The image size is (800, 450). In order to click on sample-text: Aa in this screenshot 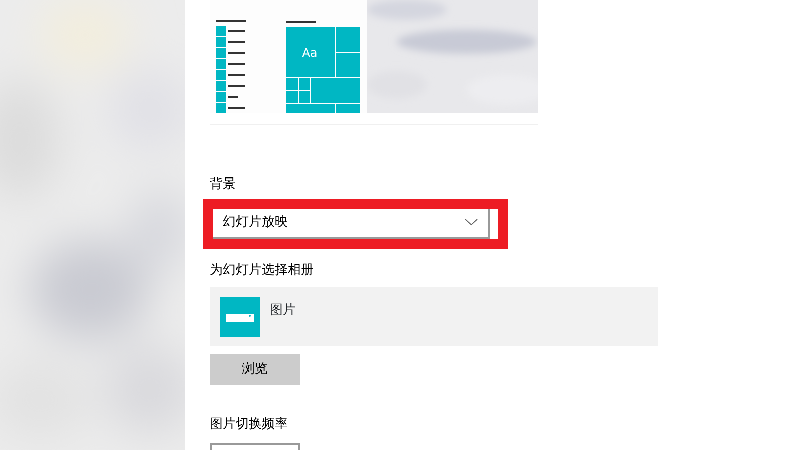, I will do `click(310, 53)`.